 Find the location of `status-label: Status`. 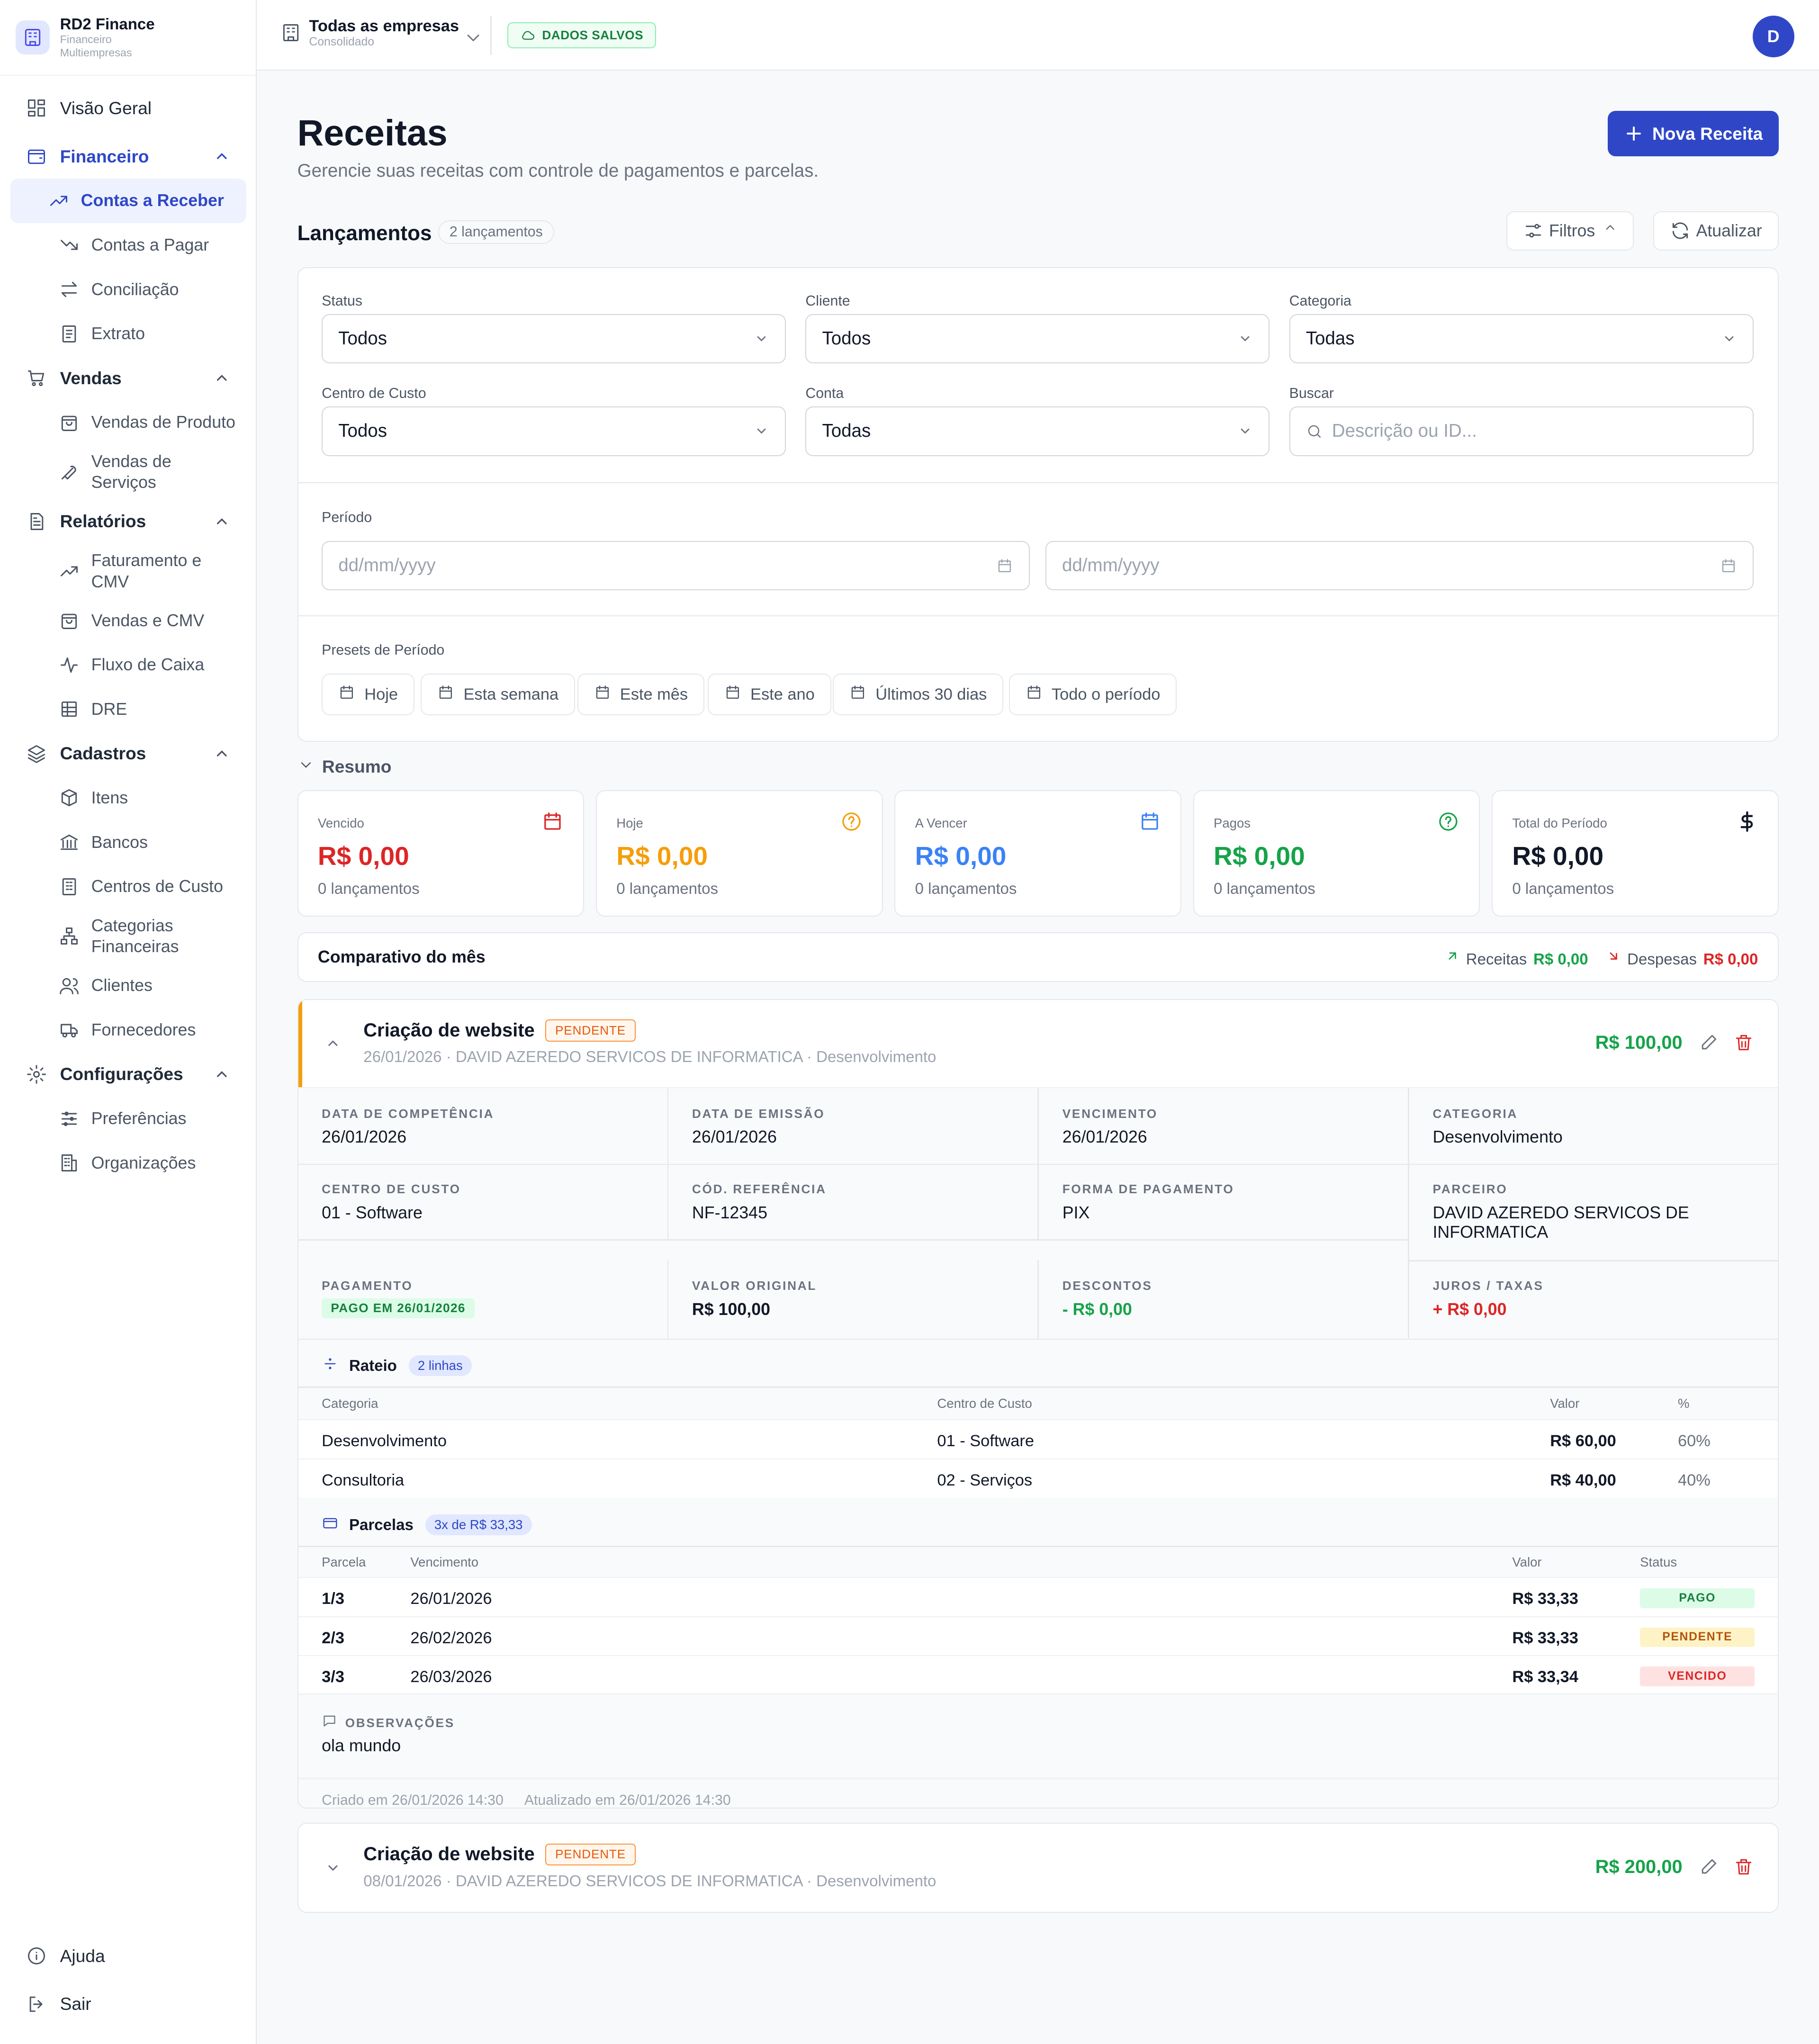

status-label: Status is located at coordinates (342, 301).